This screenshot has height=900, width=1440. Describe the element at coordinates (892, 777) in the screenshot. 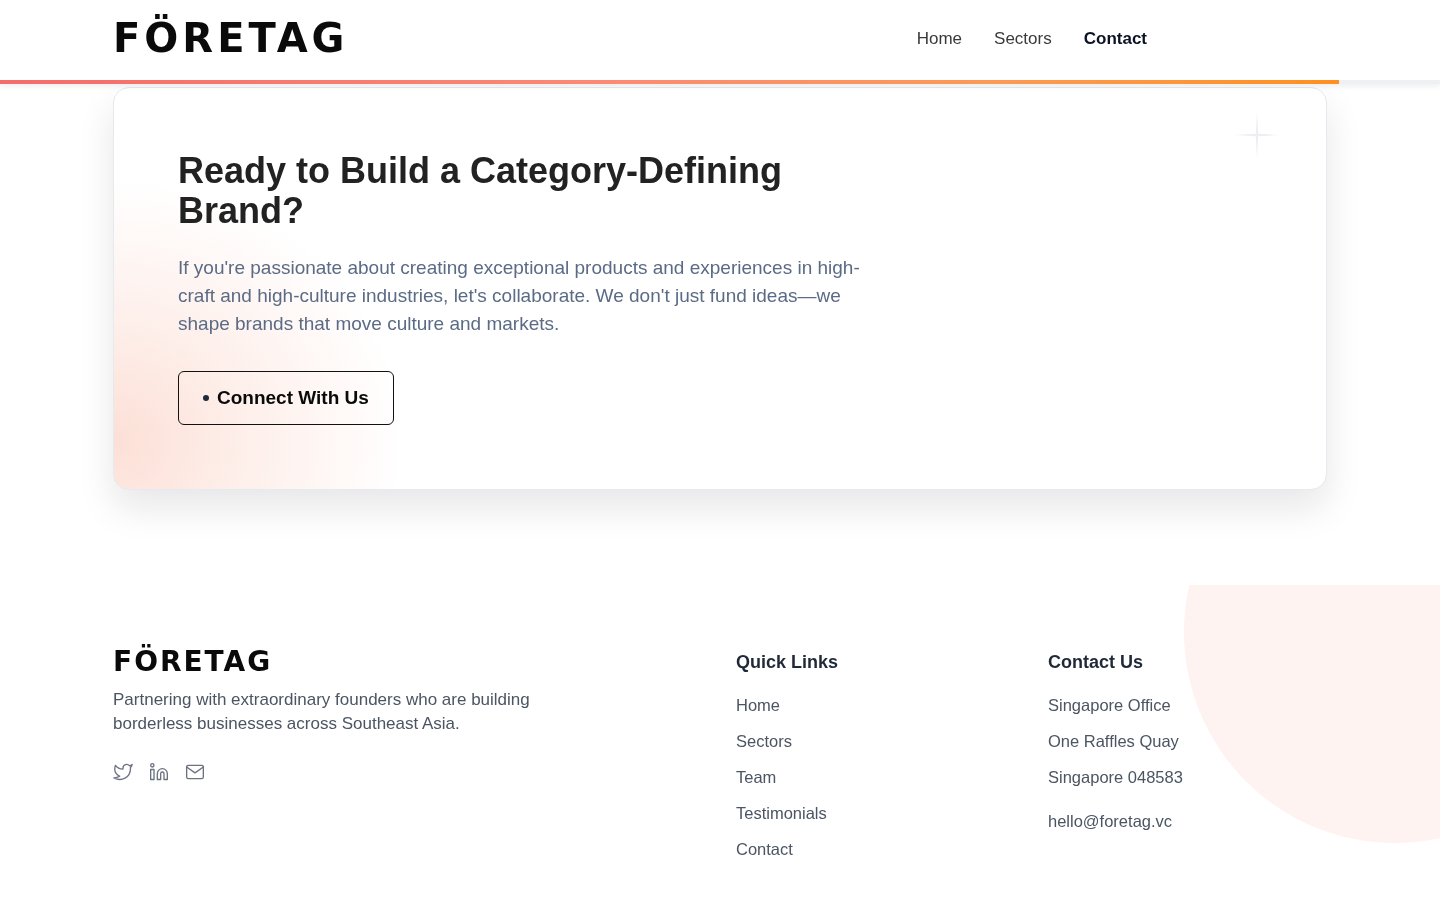

I see `footer-link: Team` at that location.